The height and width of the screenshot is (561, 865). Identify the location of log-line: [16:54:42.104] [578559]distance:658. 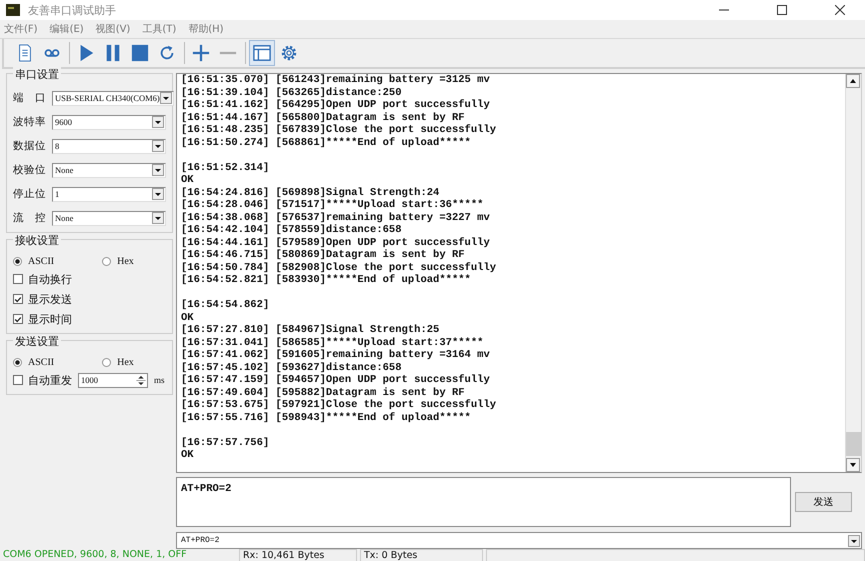
(292, 230).